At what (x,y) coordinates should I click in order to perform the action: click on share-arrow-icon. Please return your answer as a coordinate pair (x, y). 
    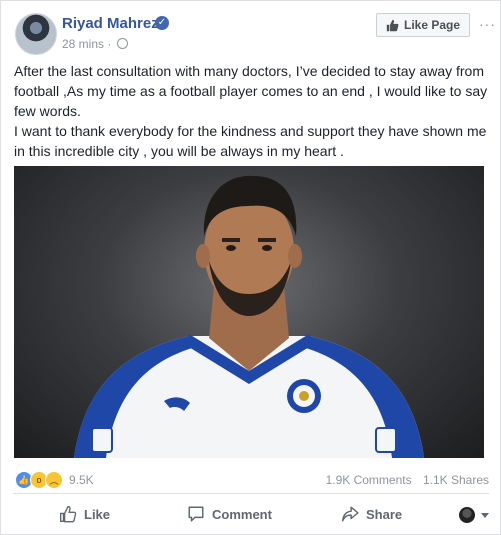
    Looking at the image, I should click on (350, 514).